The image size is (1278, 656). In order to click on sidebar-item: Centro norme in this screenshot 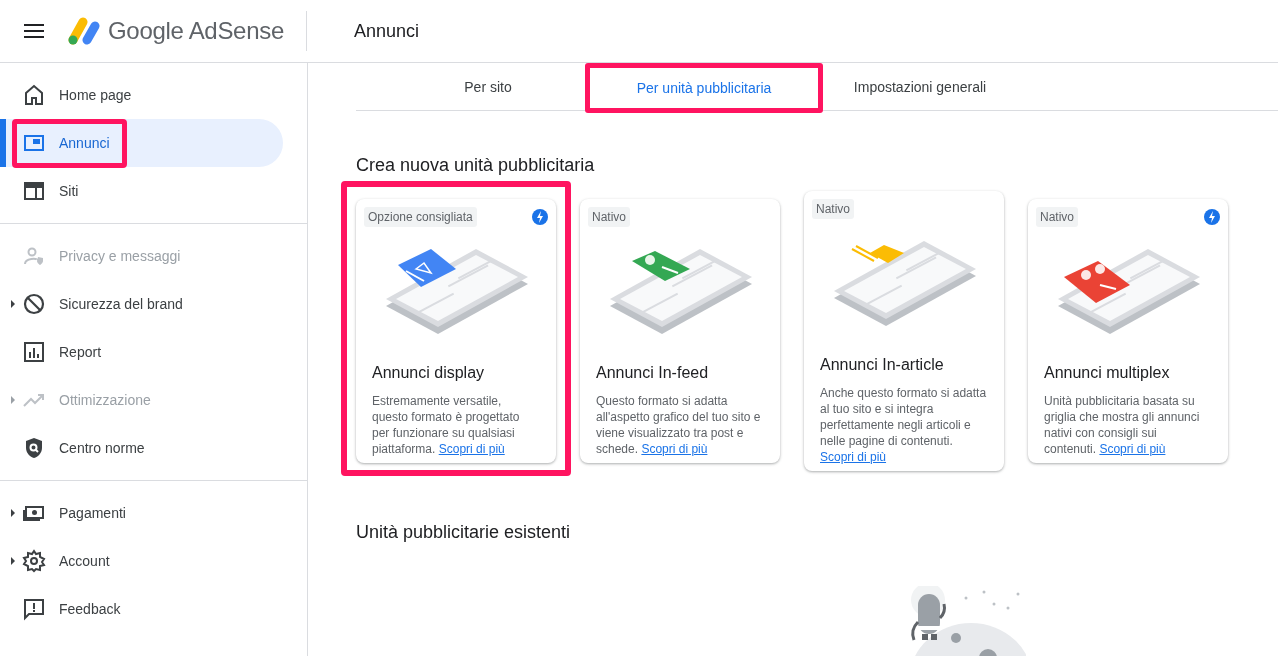, I will do `click(141, 448)`.